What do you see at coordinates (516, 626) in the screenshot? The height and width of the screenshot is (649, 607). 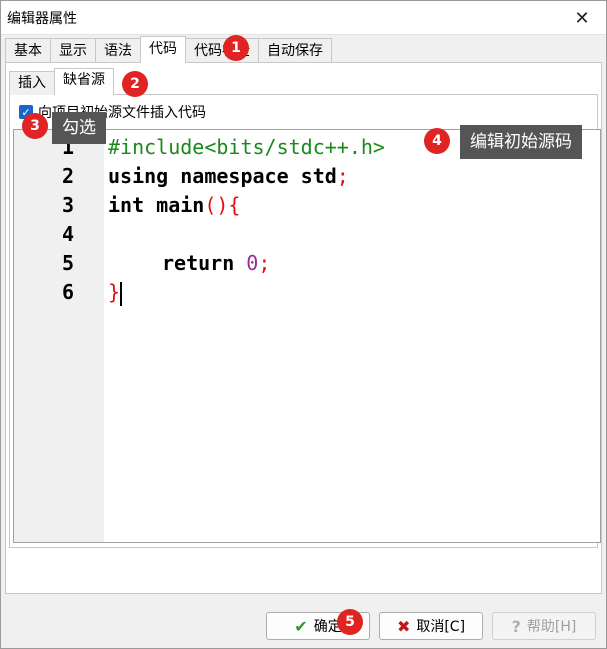 I see `help-icon: ?` at bounding box center [516, 626].